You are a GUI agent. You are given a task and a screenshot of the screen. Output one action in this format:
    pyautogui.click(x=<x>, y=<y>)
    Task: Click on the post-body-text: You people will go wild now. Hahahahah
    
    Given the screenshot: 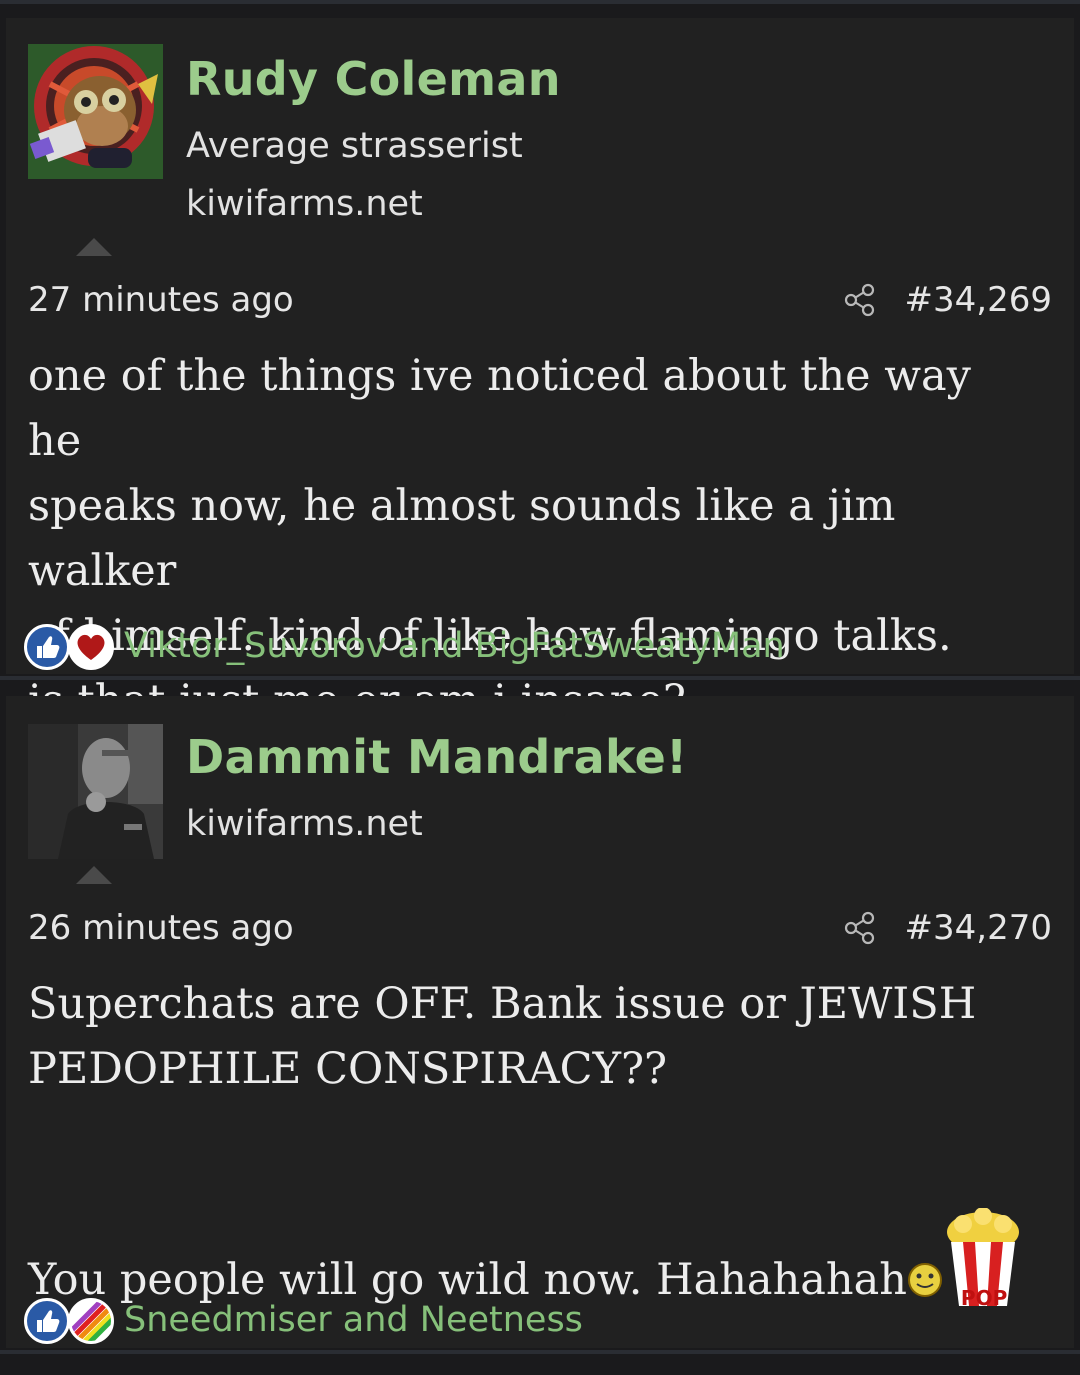 What is the action you would take?
    pyautogui.click(x=467, y=1280)
    